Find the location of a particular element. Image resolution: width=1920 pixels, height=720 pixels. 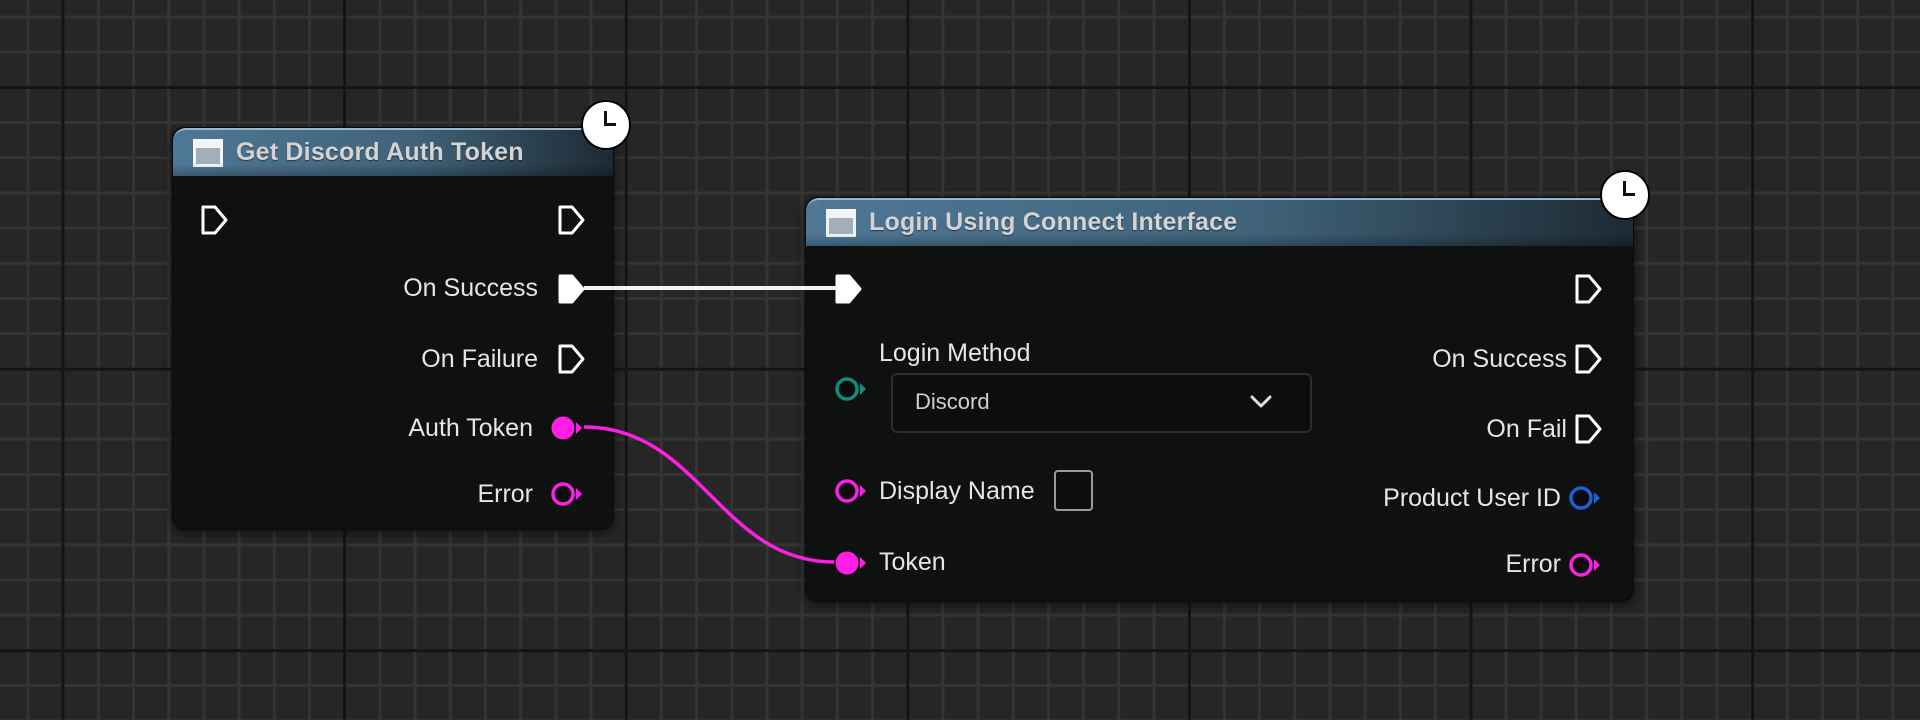

wires-layer is located at coordinates (709, 425).